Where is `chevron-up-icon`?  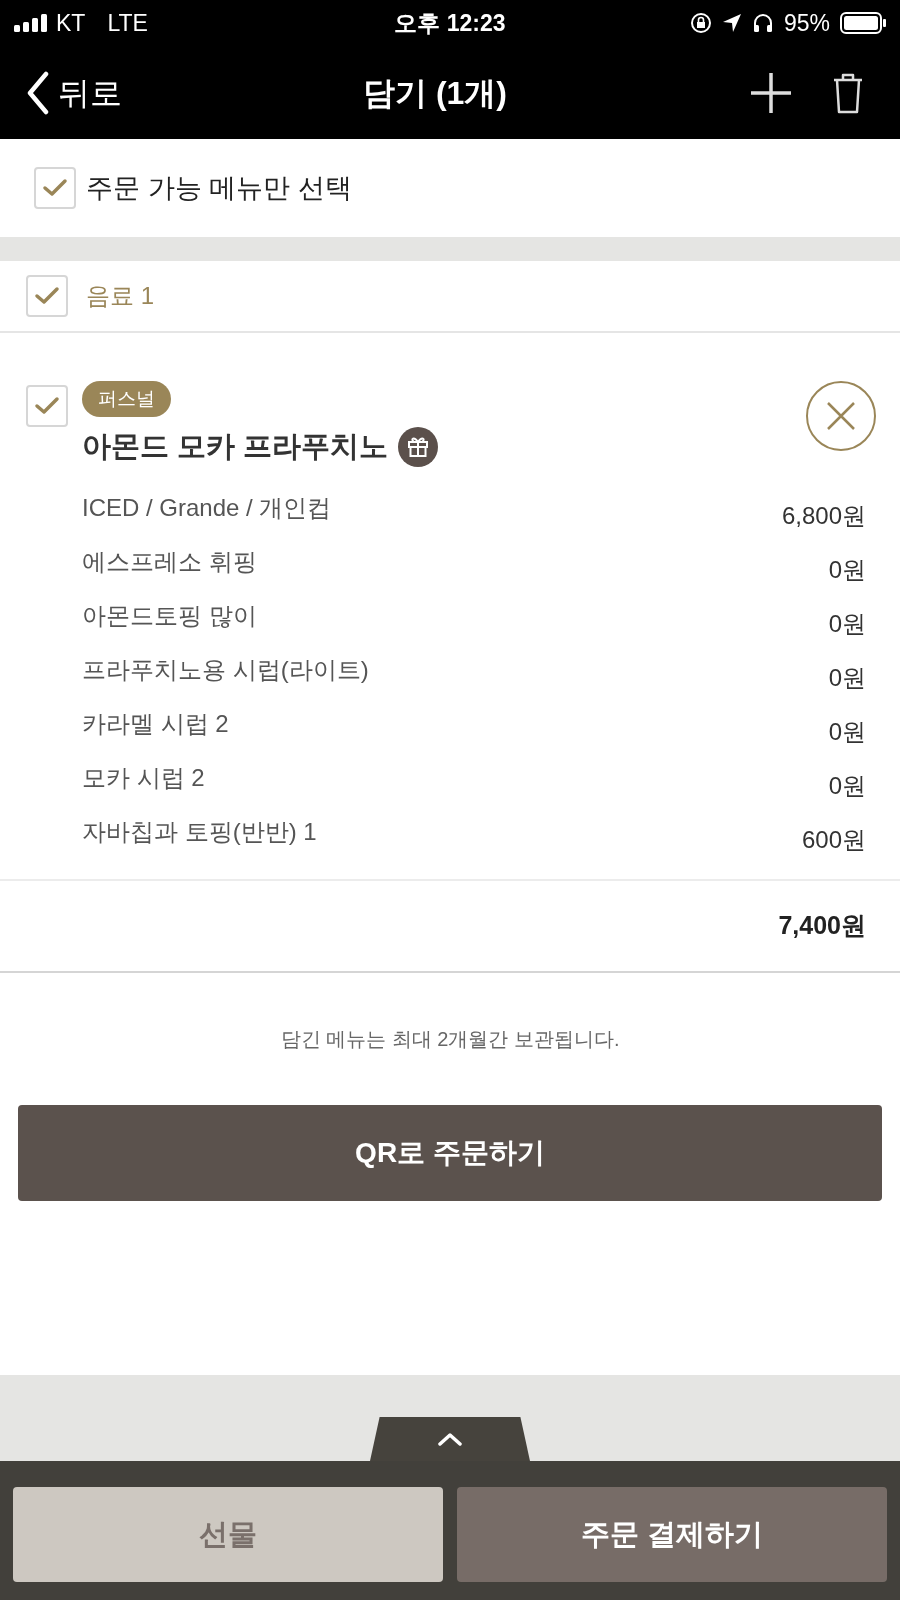
chevron-up-icon is located at coordinates (450, 1439).